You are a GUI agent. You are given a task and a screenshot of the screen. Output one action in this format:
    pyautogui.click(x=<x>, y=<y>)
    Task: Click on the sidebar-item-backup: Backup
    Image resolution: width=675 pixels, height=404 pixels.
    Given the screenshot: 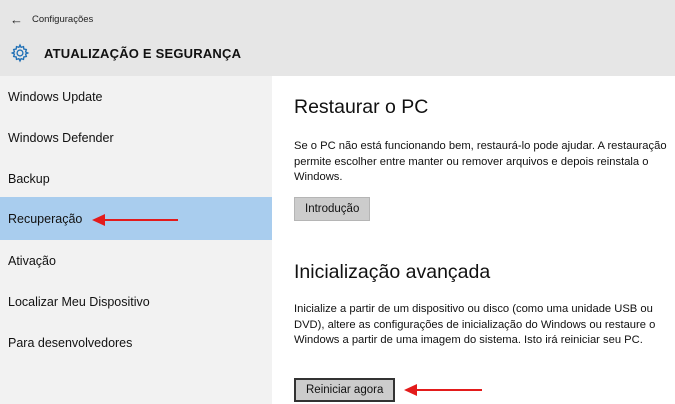 What is the action you would take?
    pyautogui.click(x=136, y=178)
    